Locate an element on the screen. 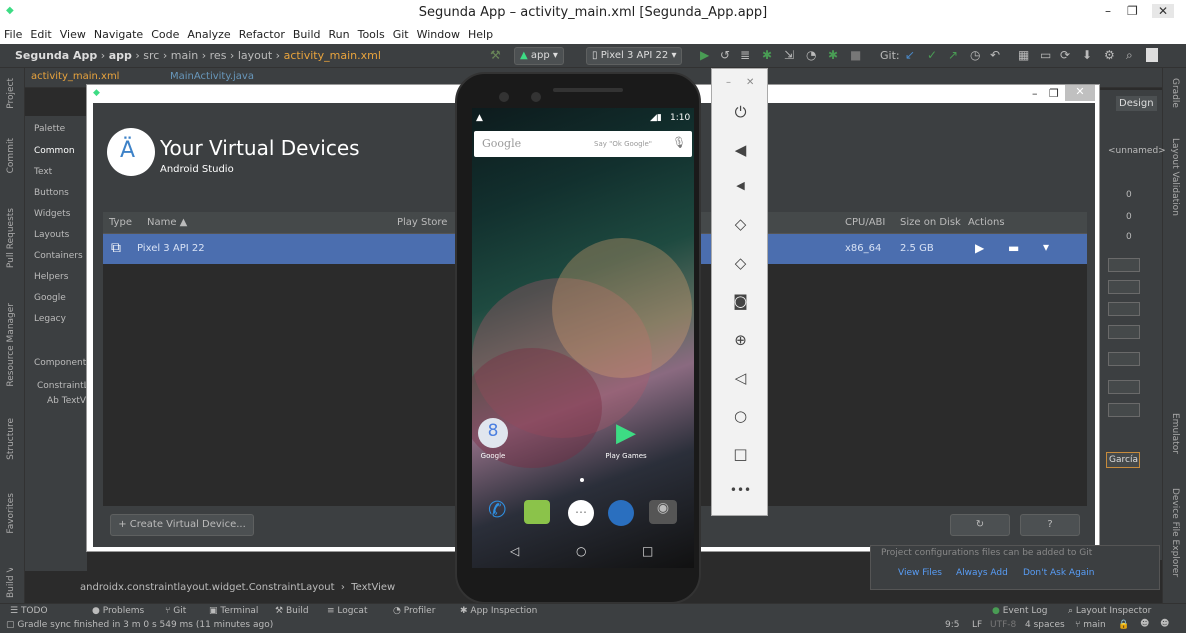 The width and height of the screenshot is (1186, 633). col-cpu: CPU/ABI is located at coordinates (865, 222).